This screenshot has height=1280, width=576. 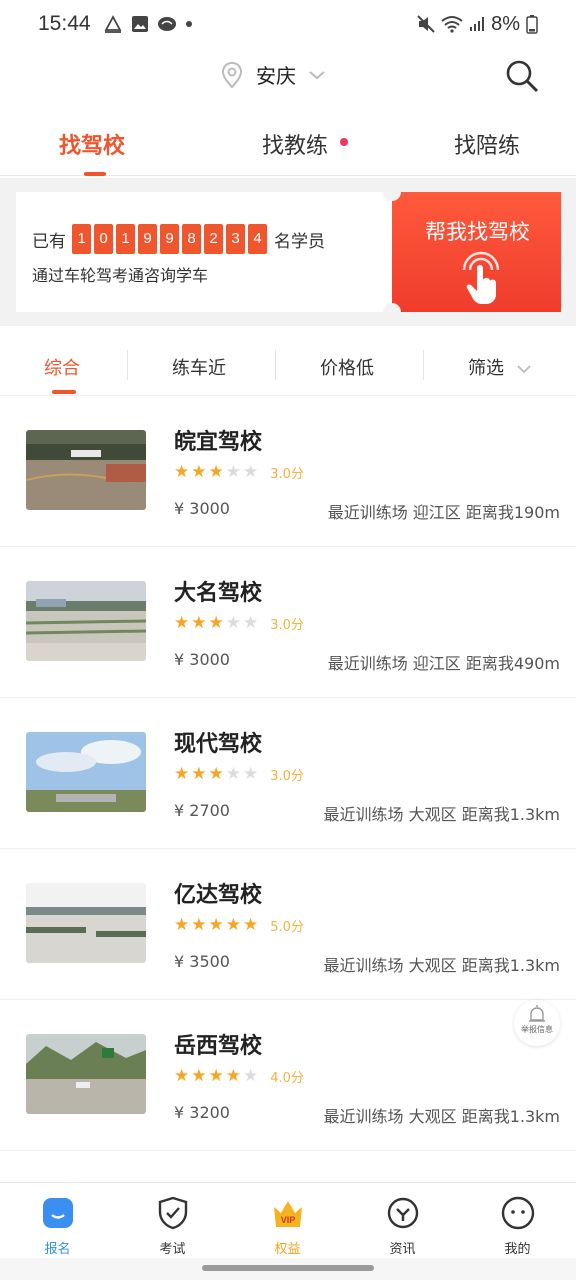 What do you see at coordinates (299, 241) in the screenshot?
I see `count-suffix: 名学员` at bounding box center [299, 241].